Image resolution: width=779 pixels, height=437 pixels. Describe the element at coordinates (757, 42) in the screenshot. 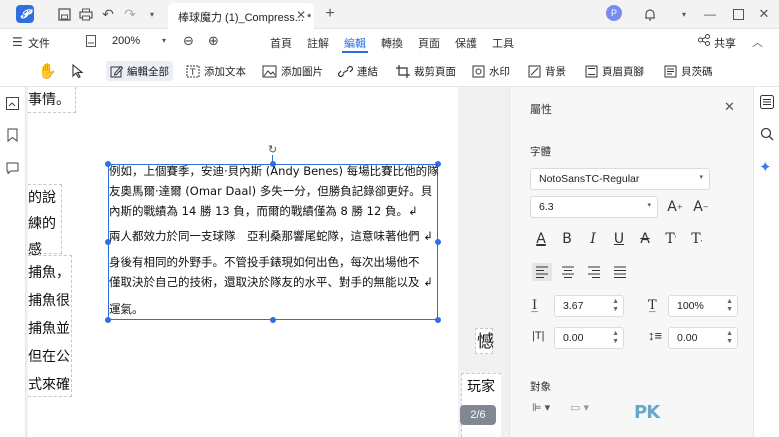

I see `collapse-ribbon-icon: ︿` at that location.